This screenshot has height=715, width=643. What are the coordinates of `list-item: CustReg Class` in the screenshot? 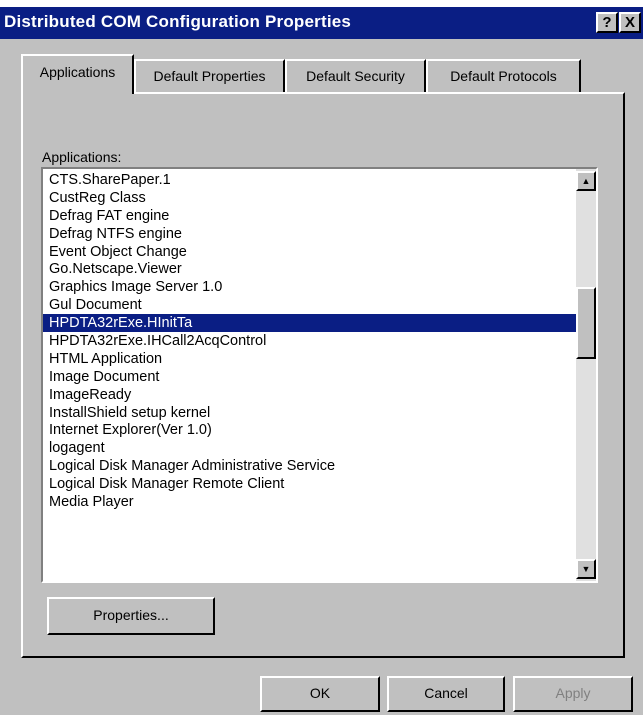 It's located at (309, 198).